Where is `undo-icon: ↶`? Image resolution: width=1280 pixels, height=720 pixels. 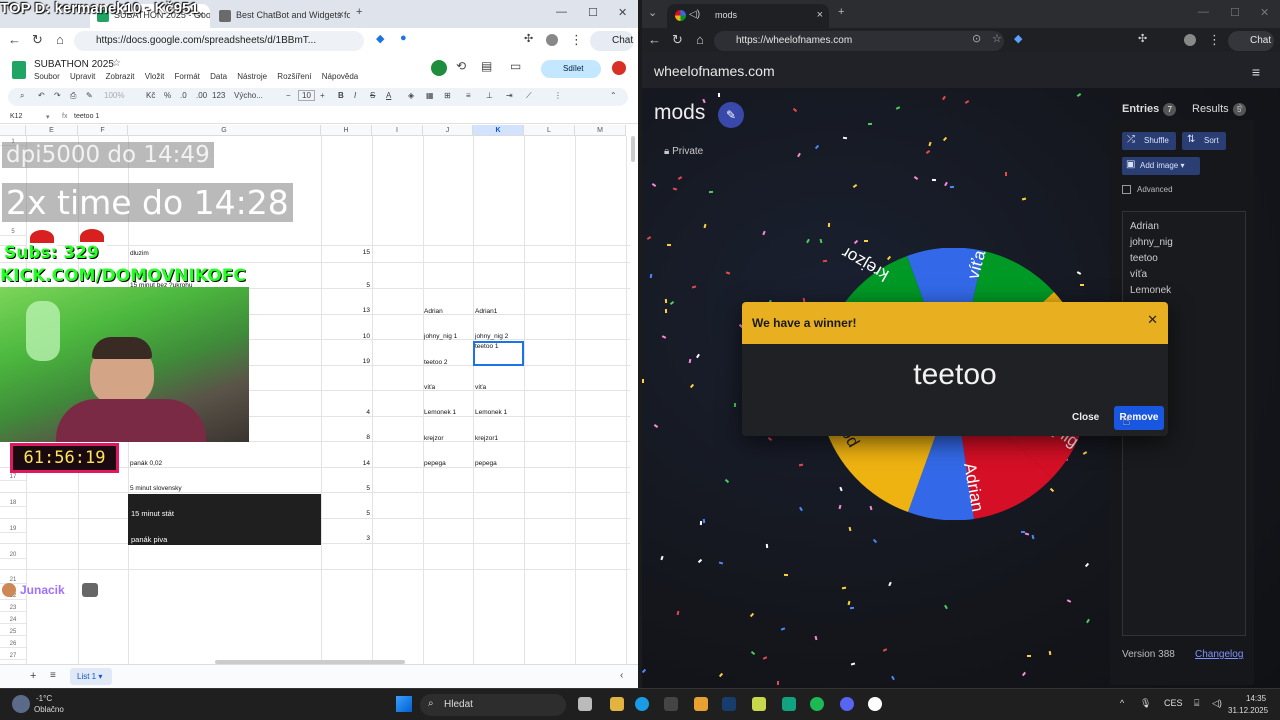 undo-icon: ↶ is located at coordinates (41, 95).